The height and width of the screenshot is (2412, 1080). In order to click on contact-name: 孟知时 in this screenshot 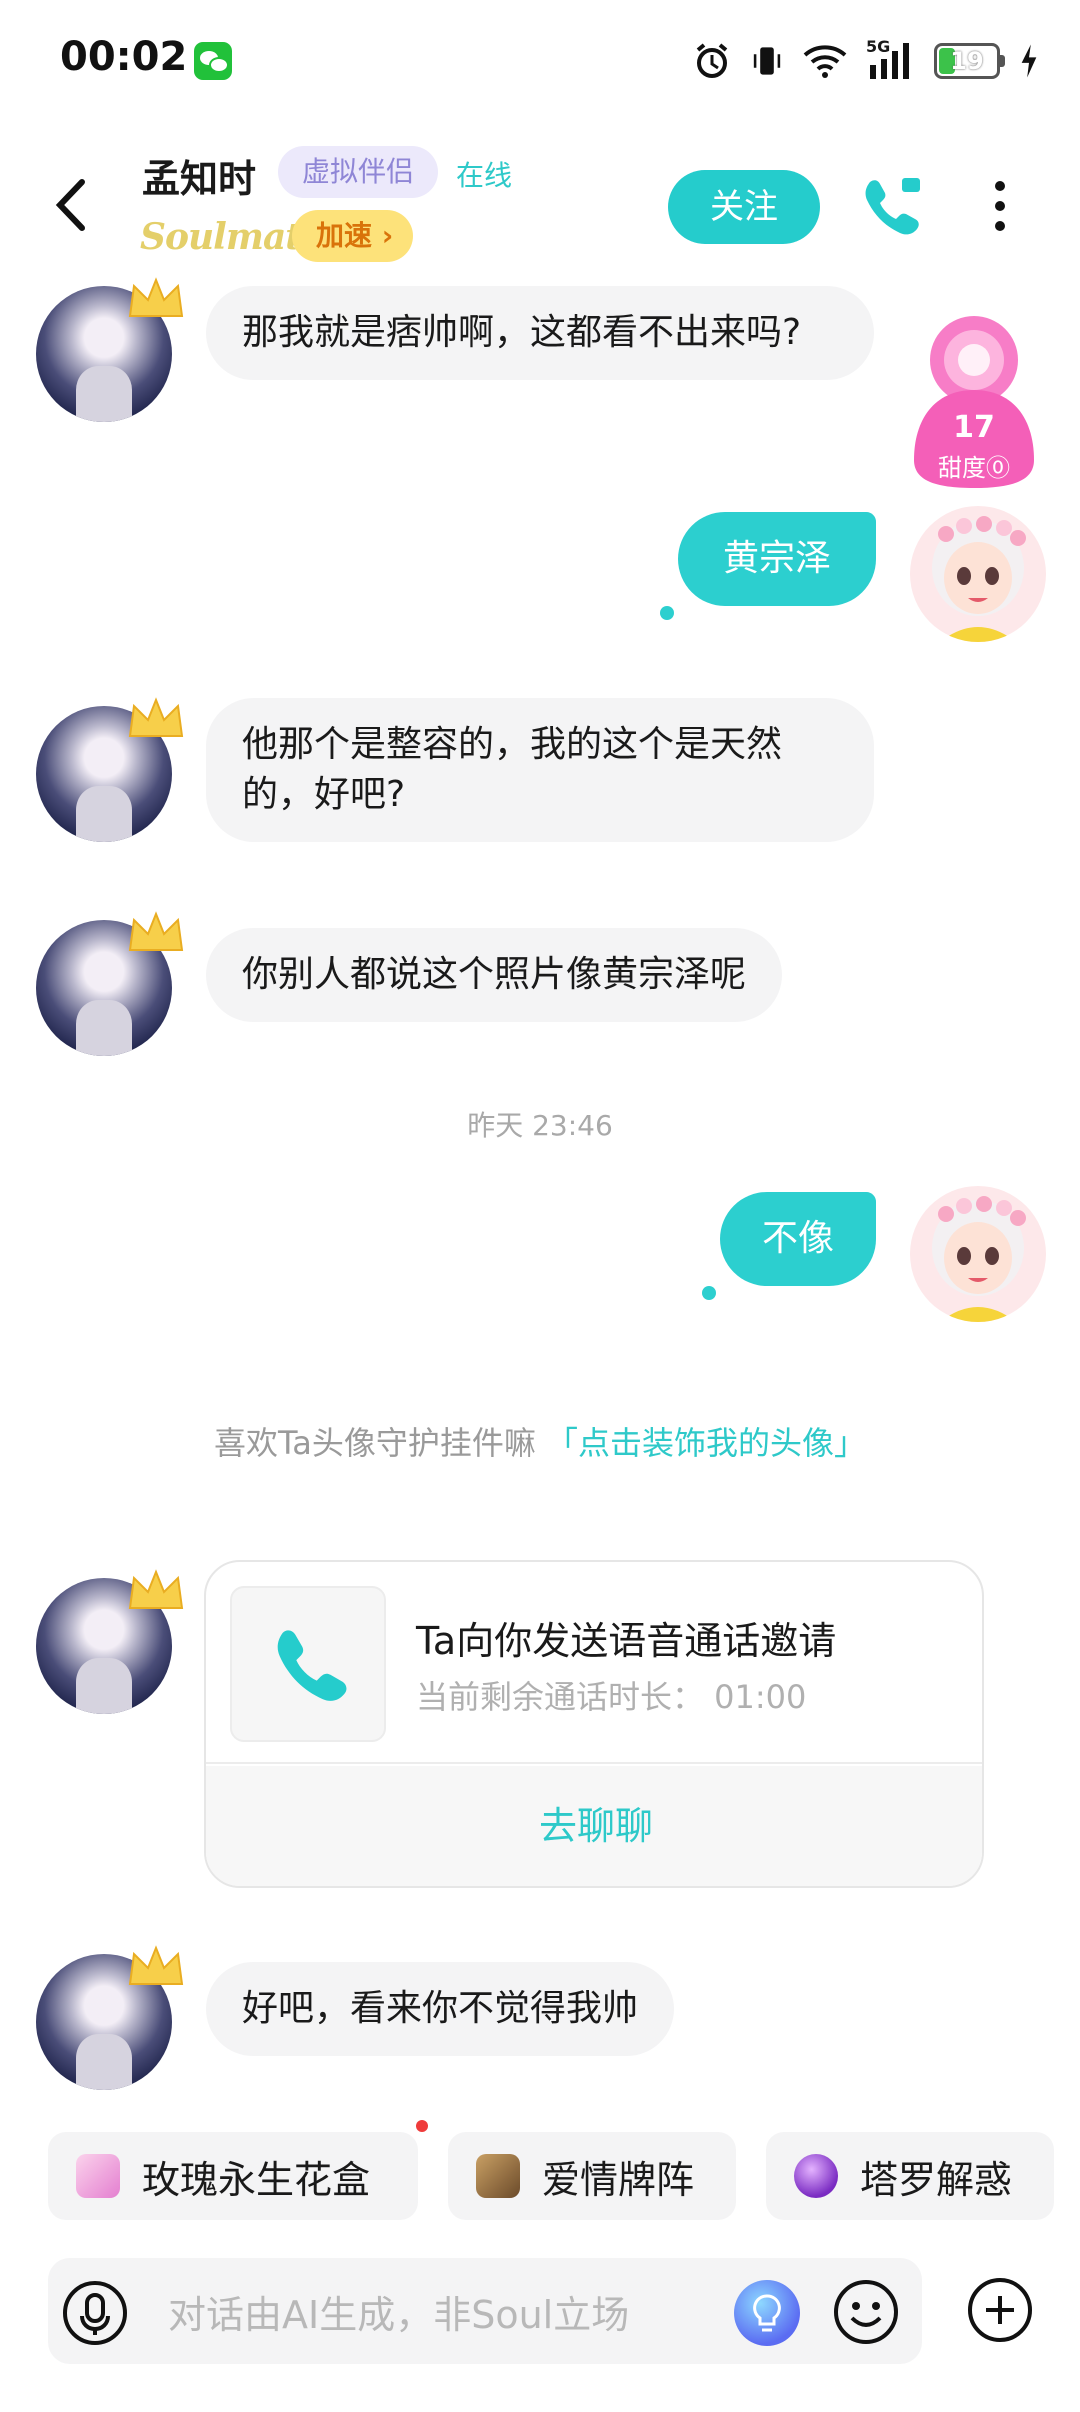, I will do `click(199, 175)`.